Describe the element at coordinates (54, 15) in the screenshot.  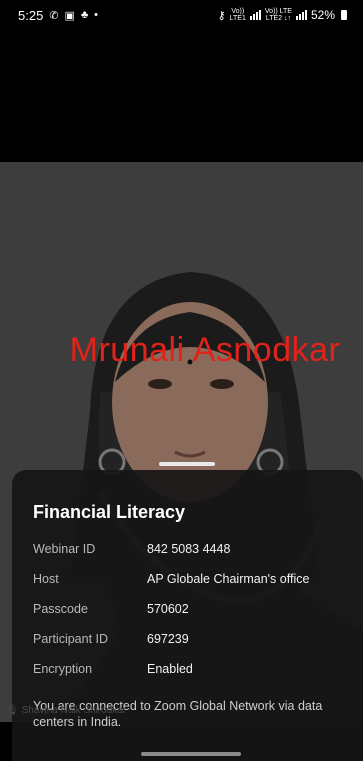
I see `whatsapp-icon: ✆` at that location.